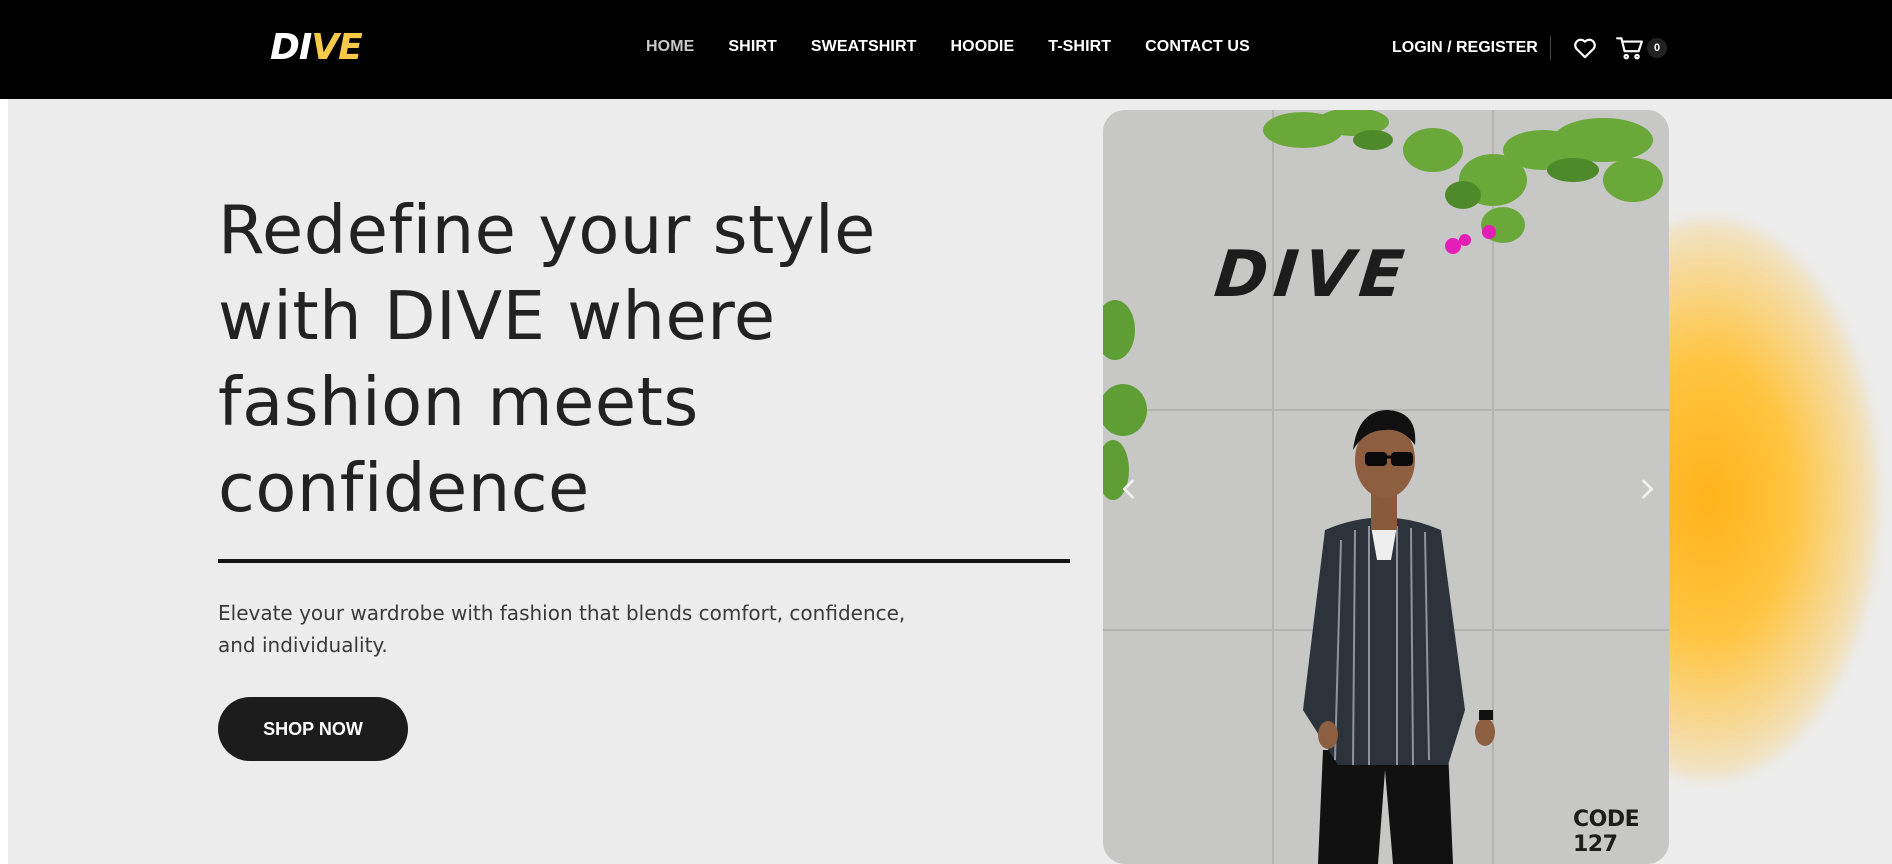 This screenshot has width=1892, height=864. I want to click on login-register-link: LOGIN / REGISTER, so click(1465, 48).